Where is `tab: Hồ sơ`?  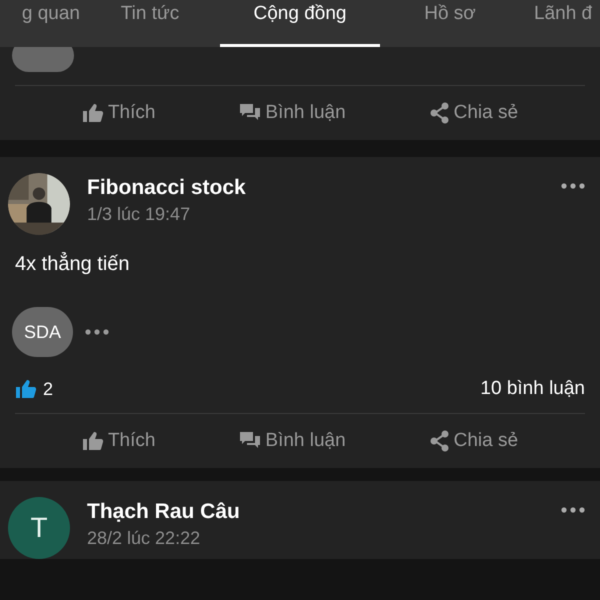
tab: Hồ sơ is located at coordinates (450, 23).